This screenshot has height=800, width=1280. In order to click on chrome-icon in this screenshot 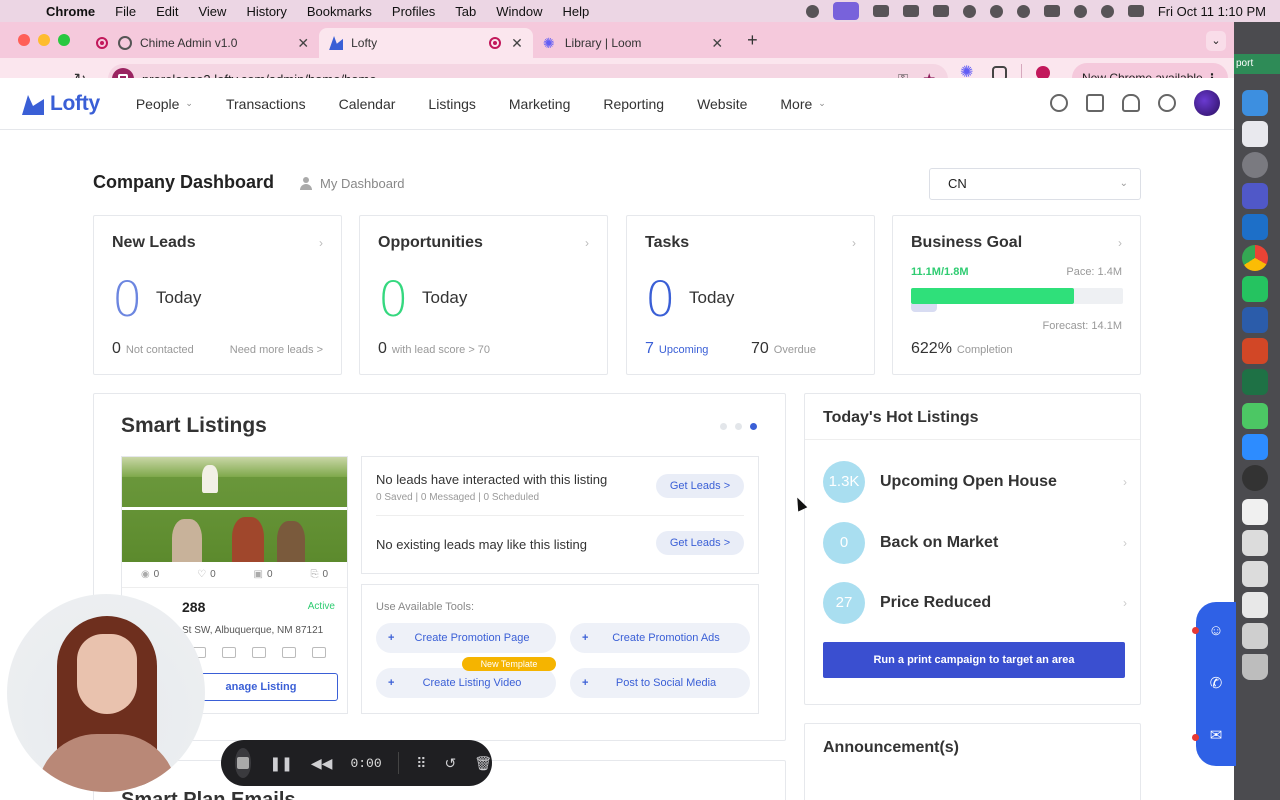, I will do `click(1255, 258)`.